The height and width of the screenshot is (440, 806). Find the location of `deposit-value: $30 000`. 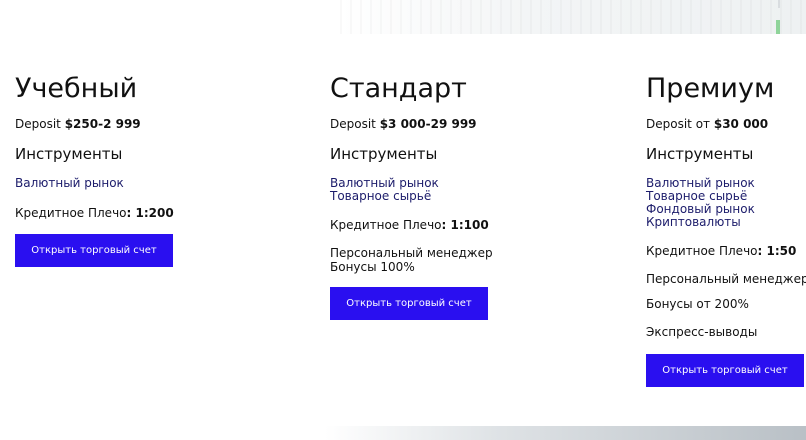

deposit-value: $30 000 is located at coordinates (741, 124).